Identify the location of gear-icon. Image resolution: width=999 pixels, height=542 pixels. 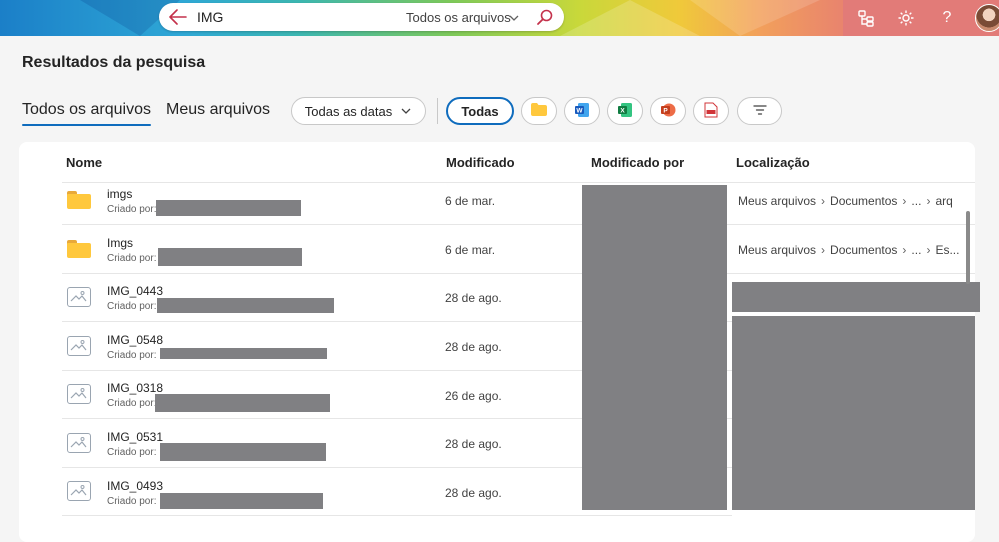
(906, 18).